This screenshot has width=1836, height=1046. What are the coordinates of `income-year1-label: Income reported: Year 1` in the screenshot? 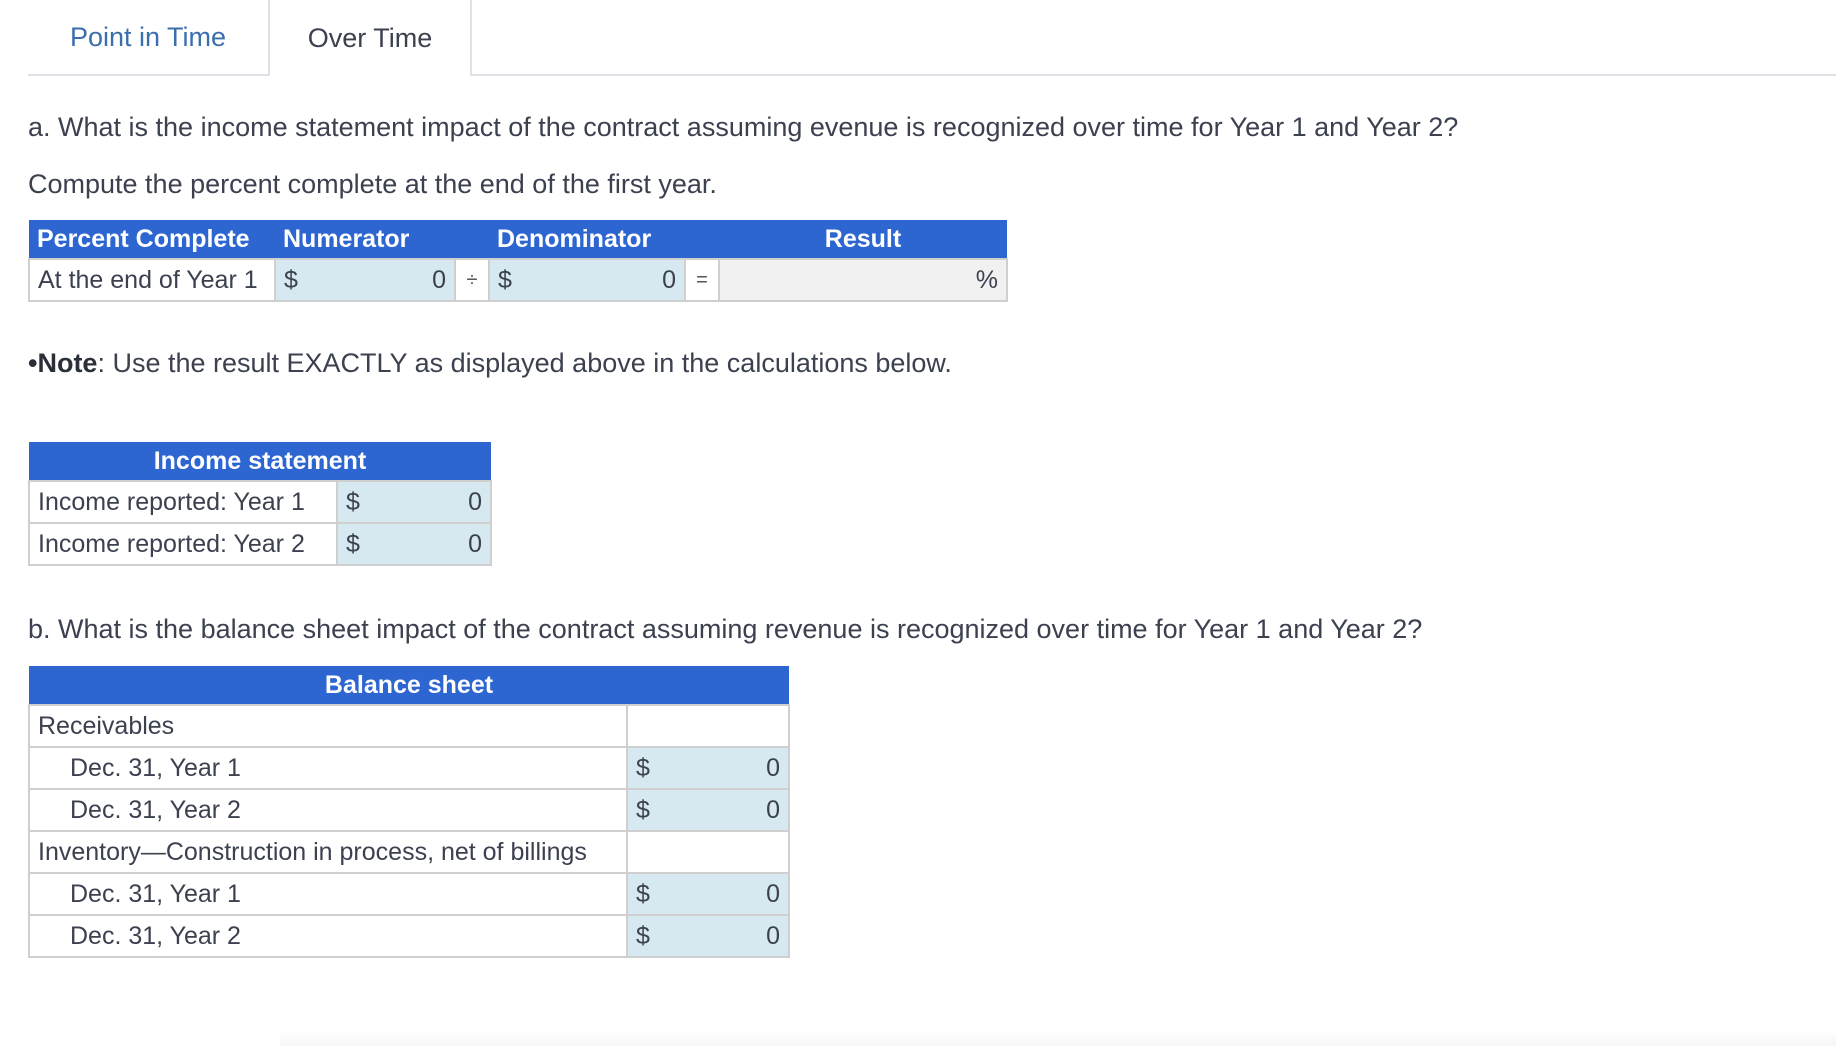 It's located at (183, 502).